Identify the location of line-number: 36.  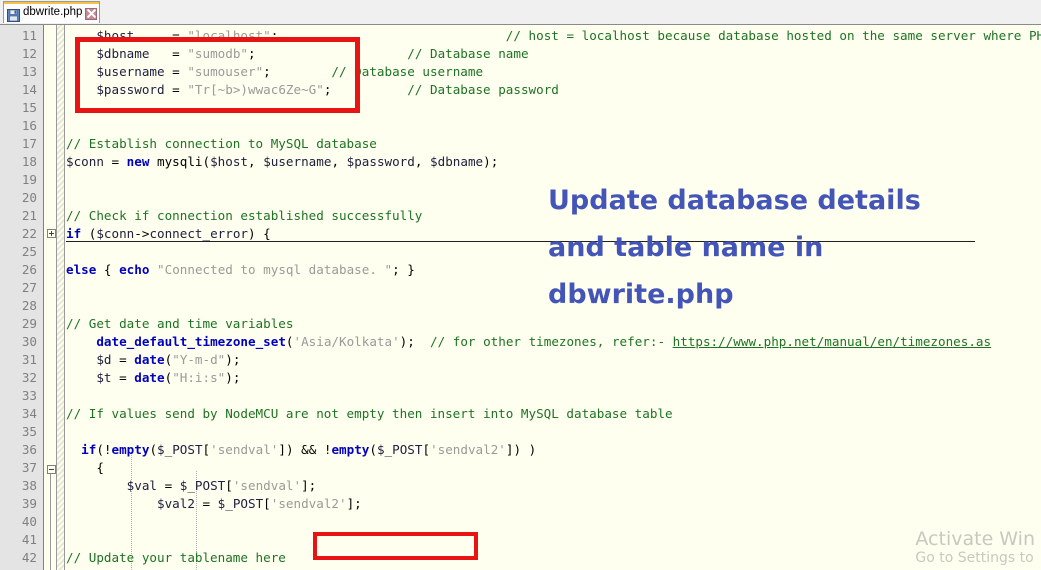
(29, 449).